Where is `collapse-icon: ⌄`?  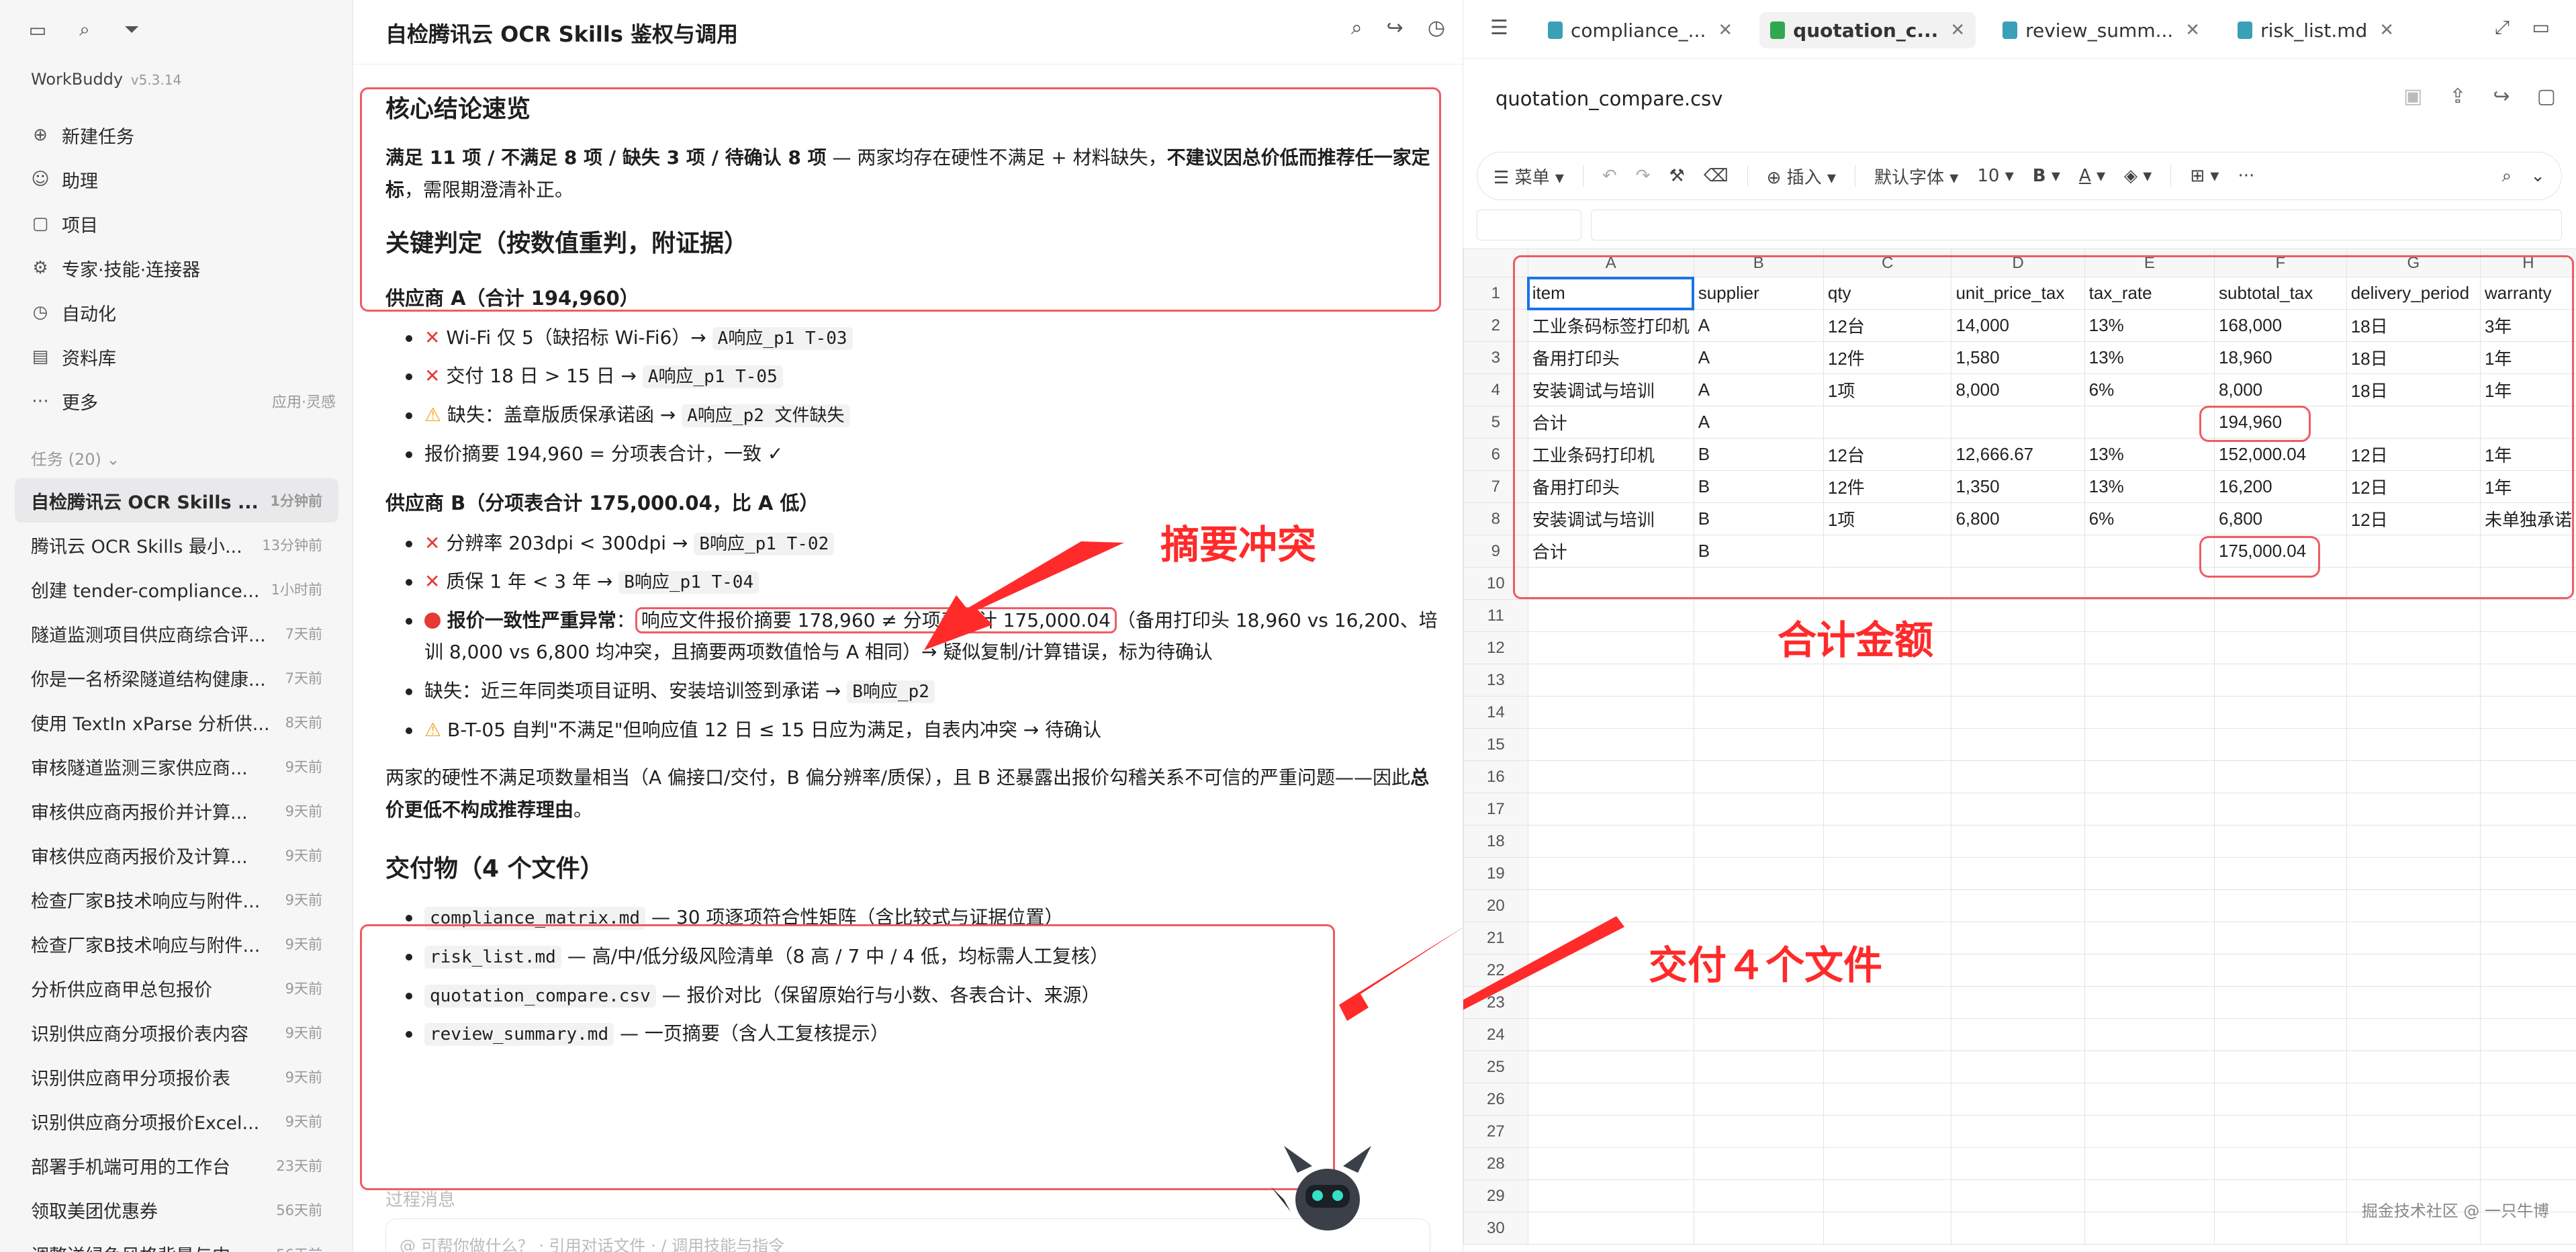 collapse-icon: ⌄ is located at coordinates (2537, 176).